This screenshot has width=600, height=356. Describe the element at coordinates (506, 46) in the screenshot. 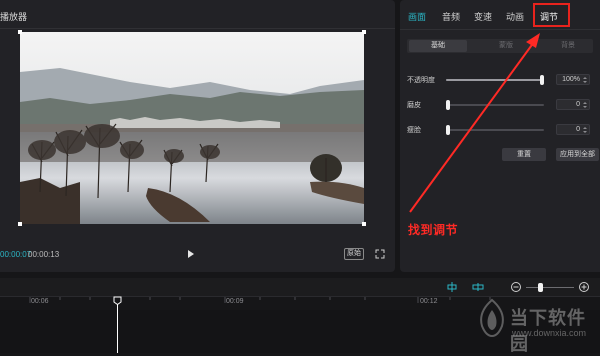

I see `subtab-mask: 蒙版` at that location.